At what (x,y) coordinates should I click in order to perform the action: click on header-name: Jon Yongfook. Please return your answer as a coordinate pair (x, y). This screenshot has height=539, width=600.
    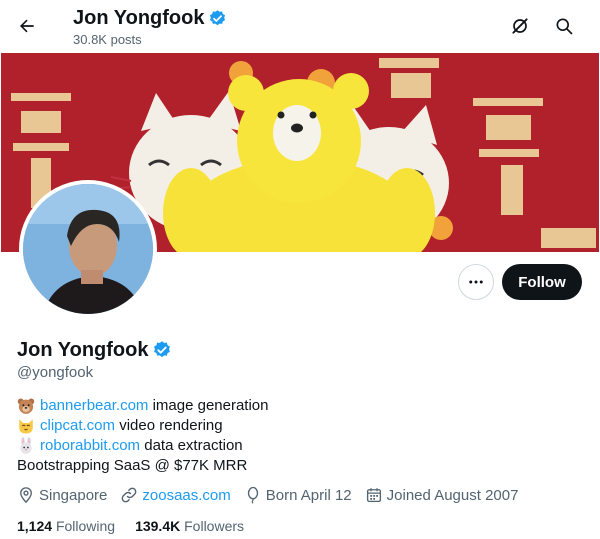
    Looking at the image, I should click on (139, 18).